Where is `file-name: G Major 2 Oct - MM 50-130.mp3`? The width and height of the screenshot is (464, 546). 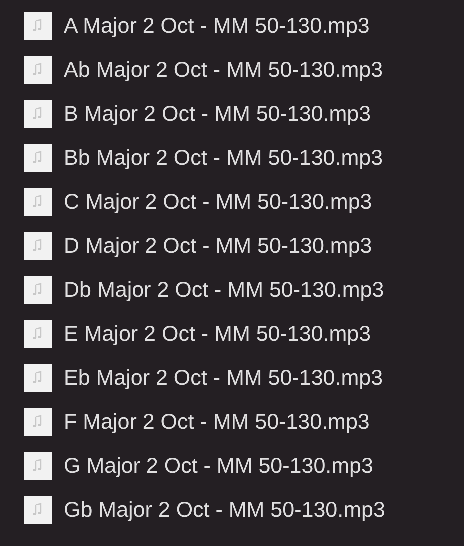
file-name: G Major 2 Oct - MM 50-130.mp3 is located at coordinates (219, 466).